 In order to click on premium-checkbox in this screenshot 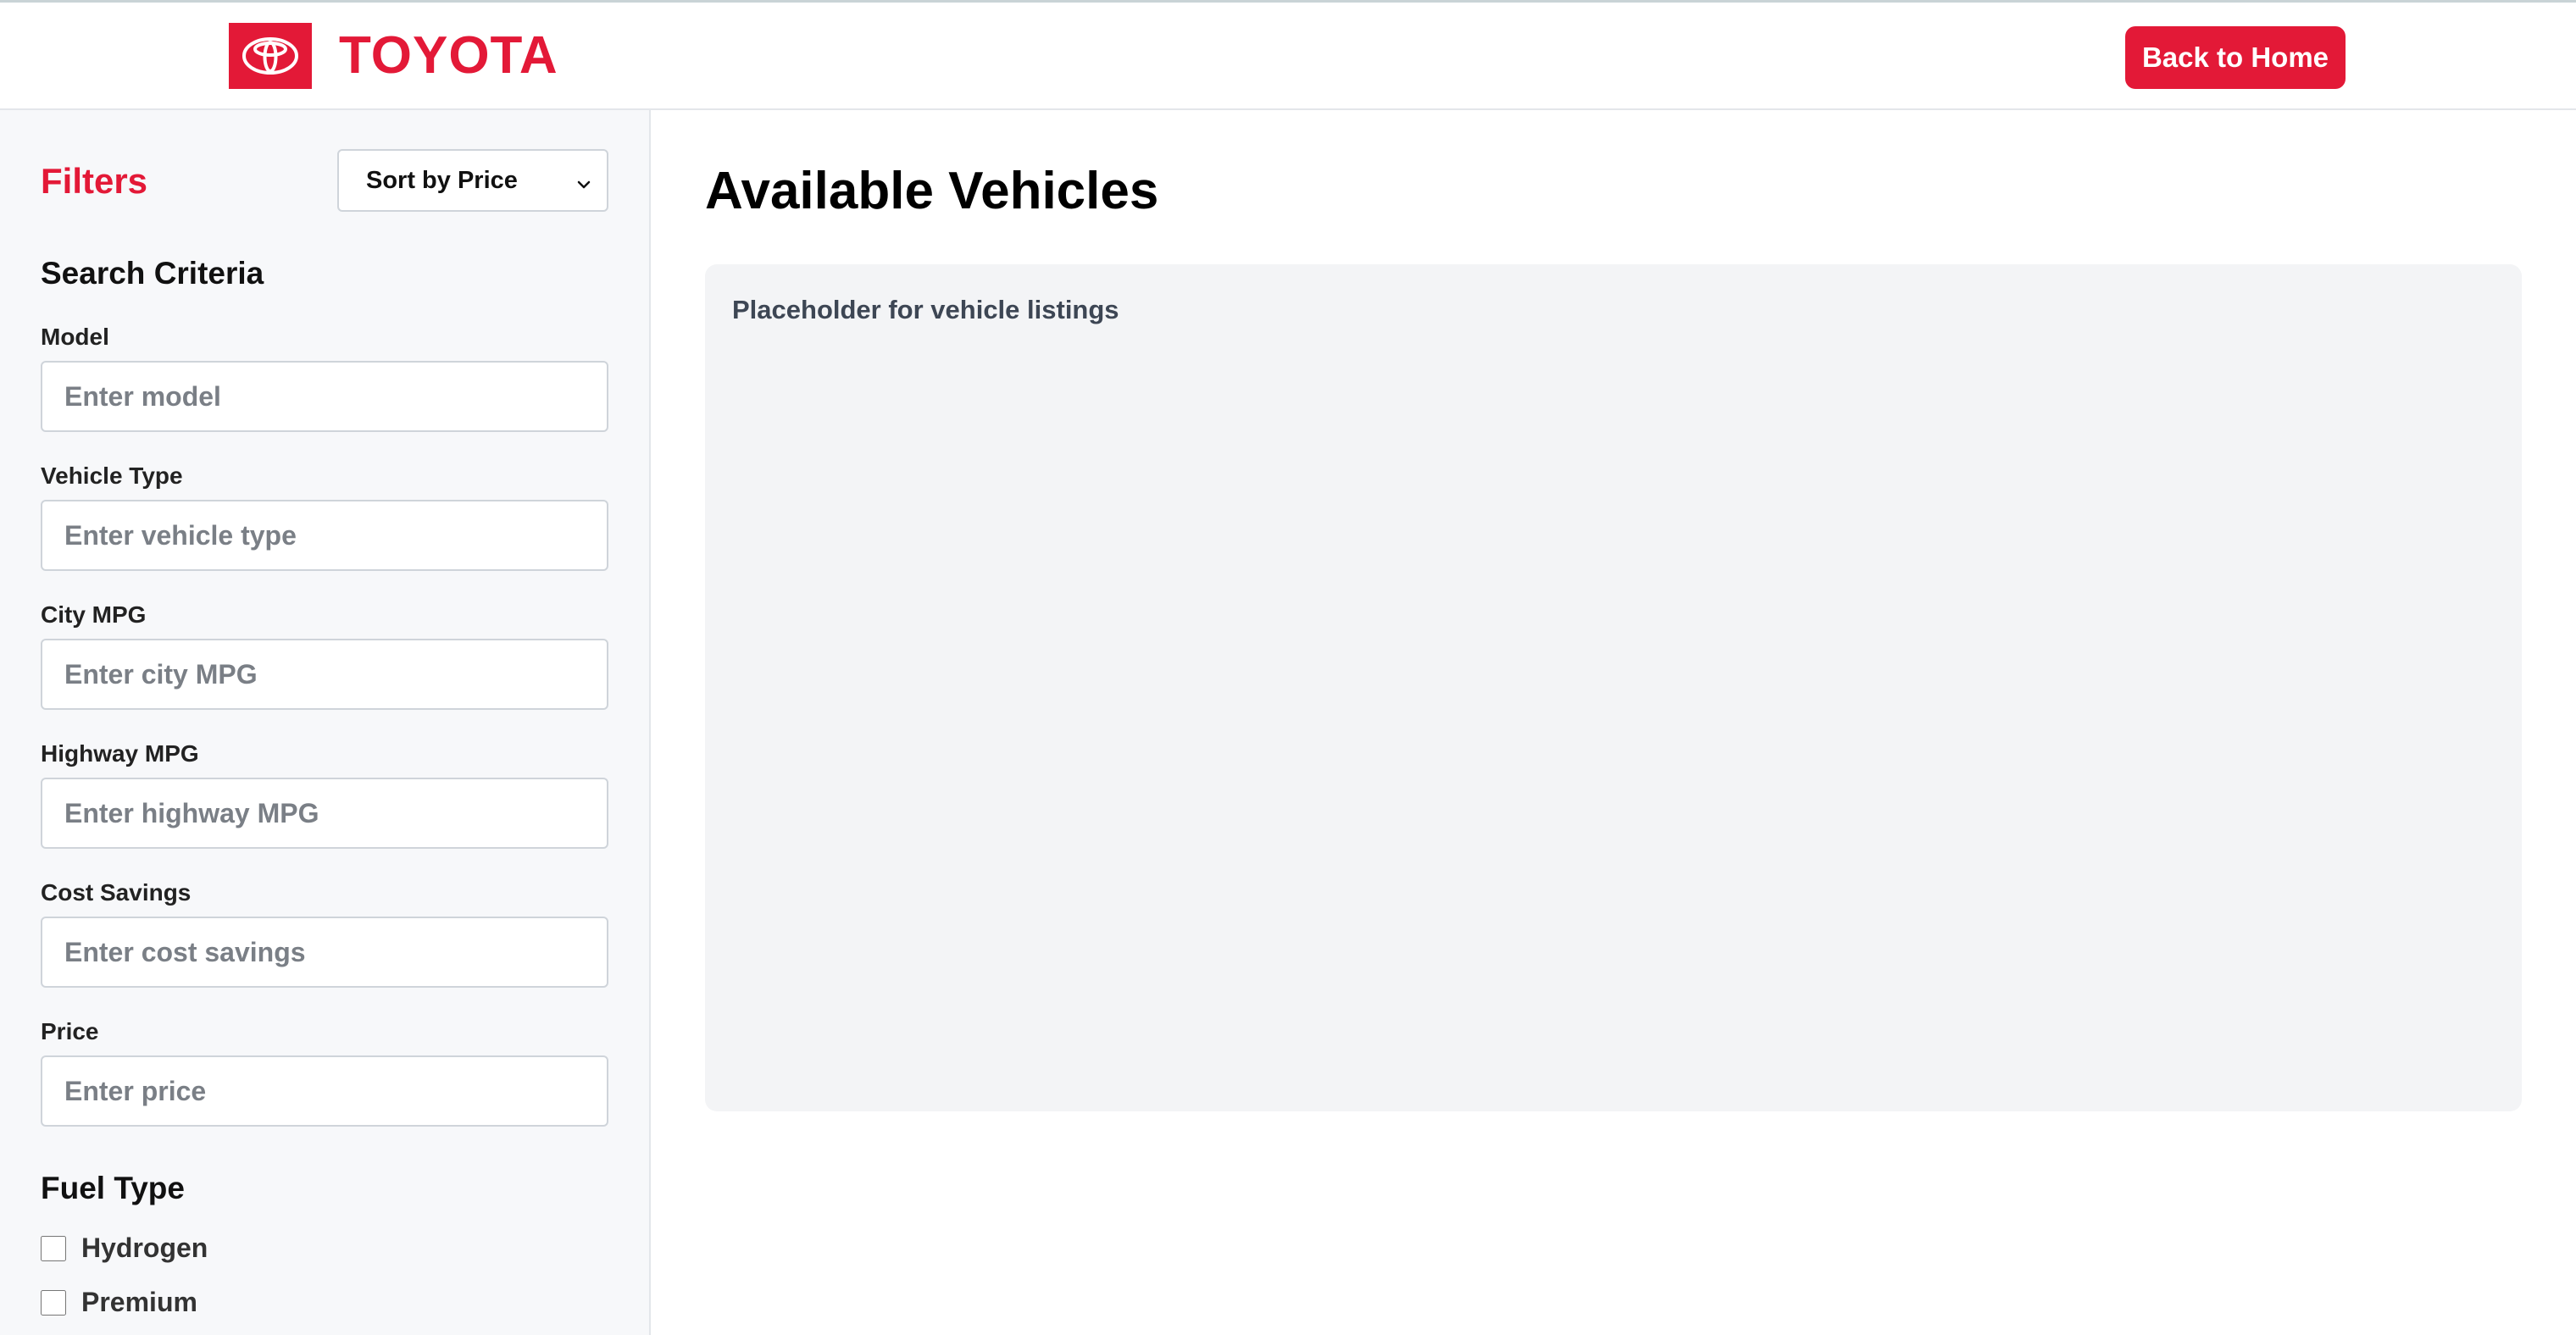, I will do `click(53, 1302)`.